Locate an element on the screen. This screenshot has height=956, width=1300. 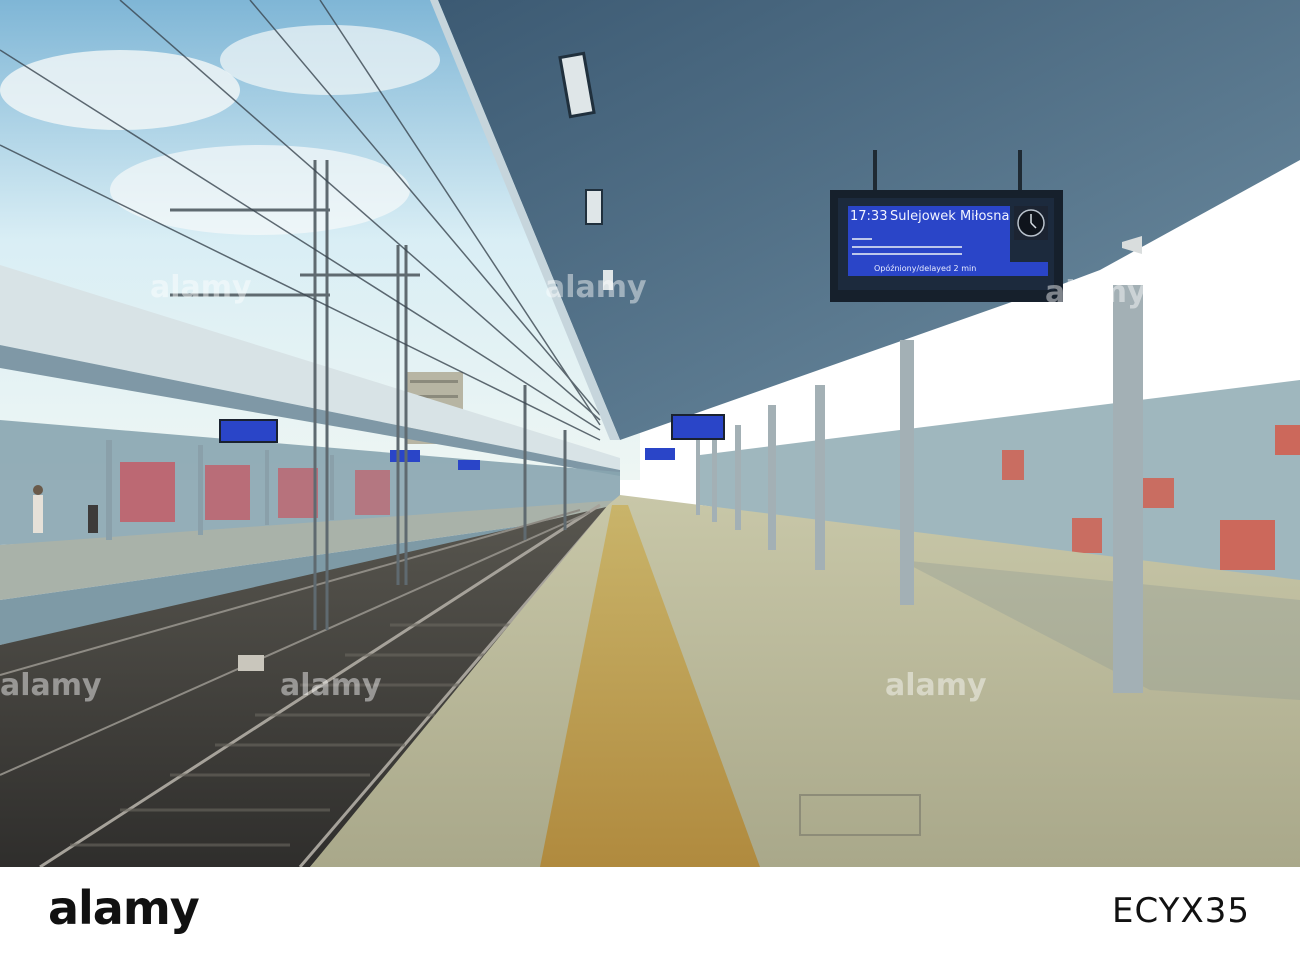
board-status: Opóźniony/delayed 2 min is located at coordinates (925, 268).